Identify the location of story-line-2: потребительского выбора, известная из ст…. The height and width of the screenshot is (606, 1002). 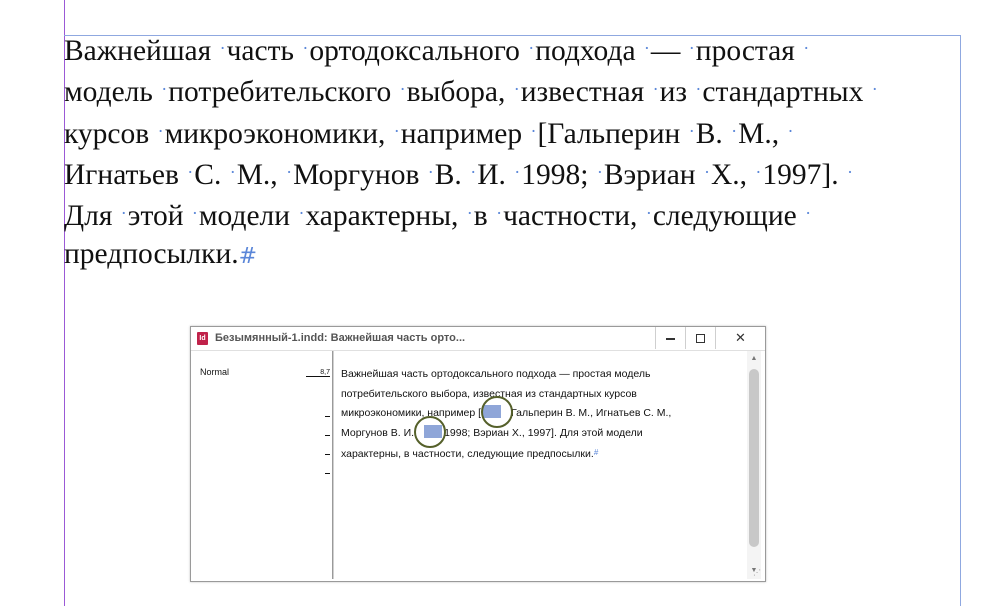
(489, 393).